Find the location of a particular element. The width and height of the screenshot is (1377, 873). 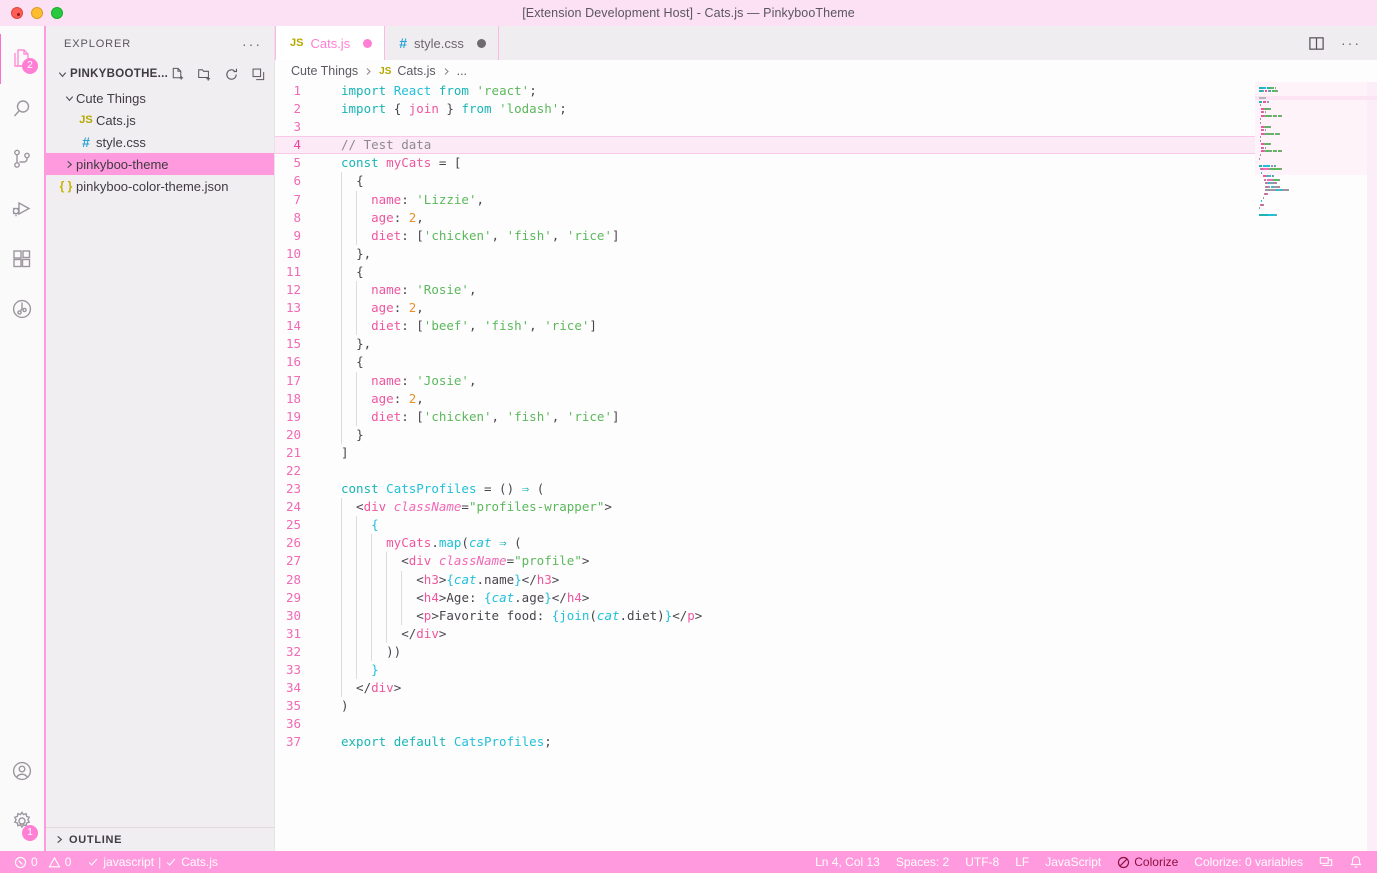

line-content: <h4>Age: {cat.age}</h4> is located at coordinates (456, 597).